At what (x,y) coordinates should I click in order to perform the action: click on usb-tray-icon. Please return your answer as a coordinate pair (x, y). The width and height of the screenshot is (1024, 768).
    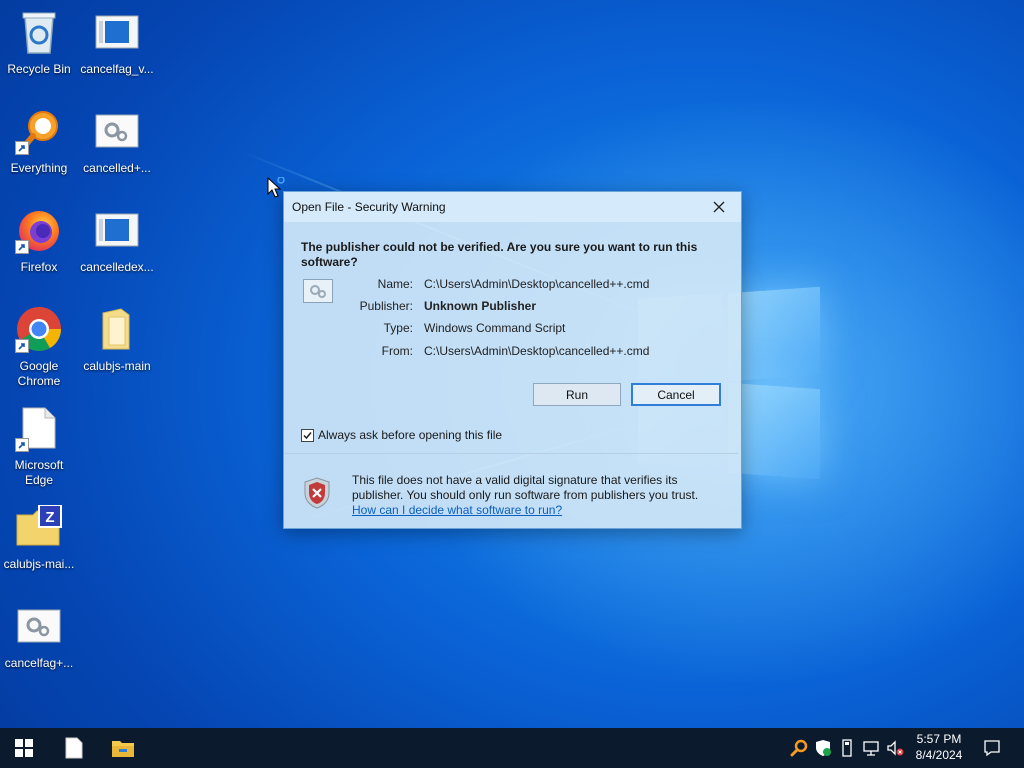
    Looking at the image, I should click on (847, 748).